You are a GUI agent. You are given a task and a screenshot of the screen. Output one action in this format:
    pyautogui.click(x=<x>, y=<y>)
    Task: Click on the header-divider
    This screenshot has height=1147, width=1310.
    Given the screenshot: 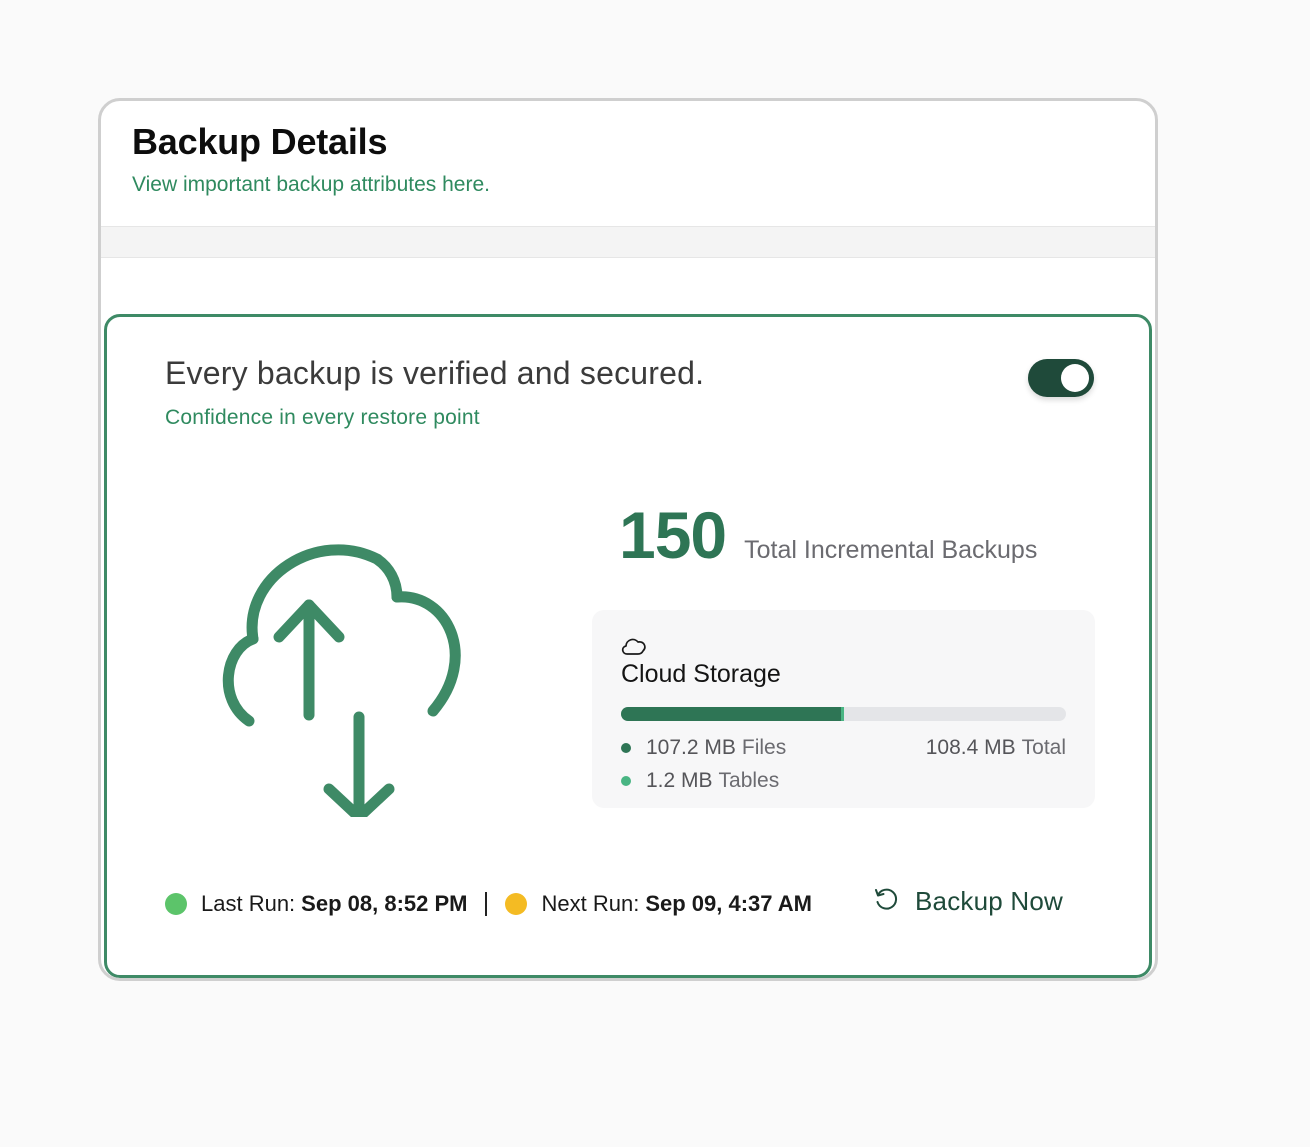 What is the action you would take?
    pyautogui.click(x=628, y=242)
    